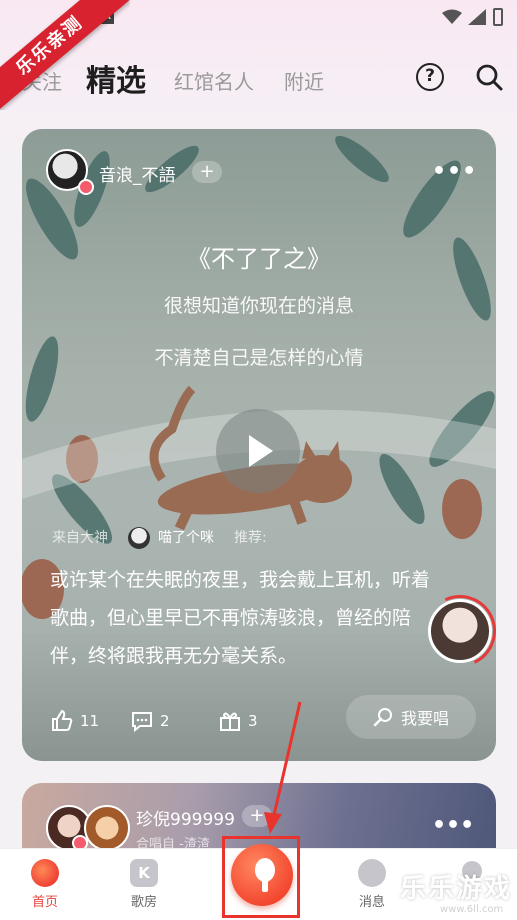 The image size is (517, 920). What do you see at coordinates (259, 259) in the screenshot?
I see `song-title: 《不了了之》` at bounding box center [259, 259].